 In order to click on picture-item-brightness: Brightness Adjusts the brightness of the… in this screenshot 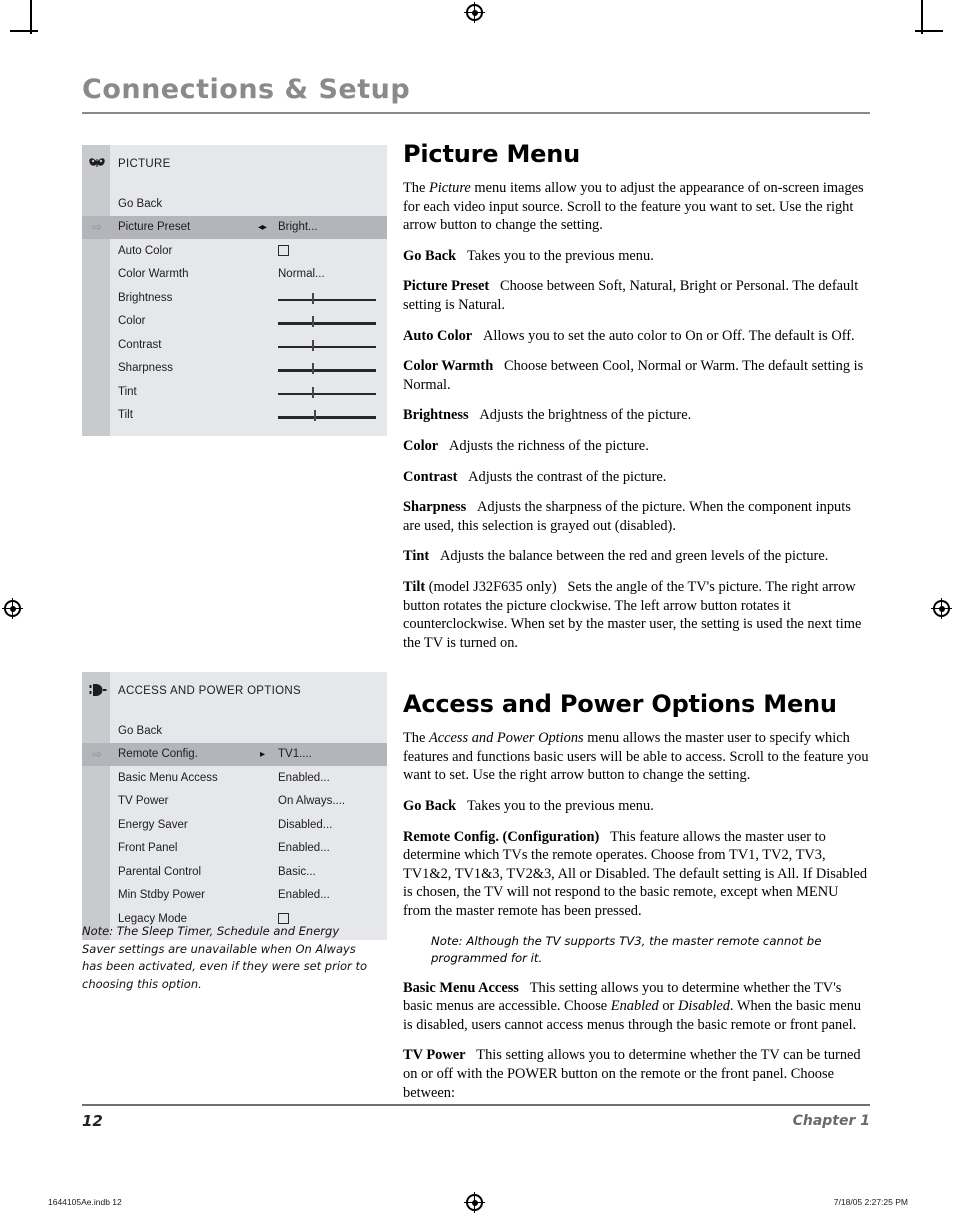, I will do `click(636, 415)`.